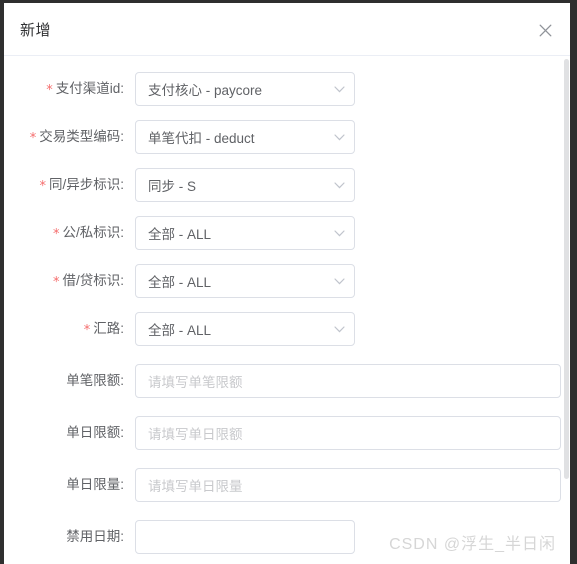 The width and height of the screenshot is (577, 564). Describe the element at coordinates (93, 280) in the screenshot. I see `label-text: 借/贷标识:` at that location.